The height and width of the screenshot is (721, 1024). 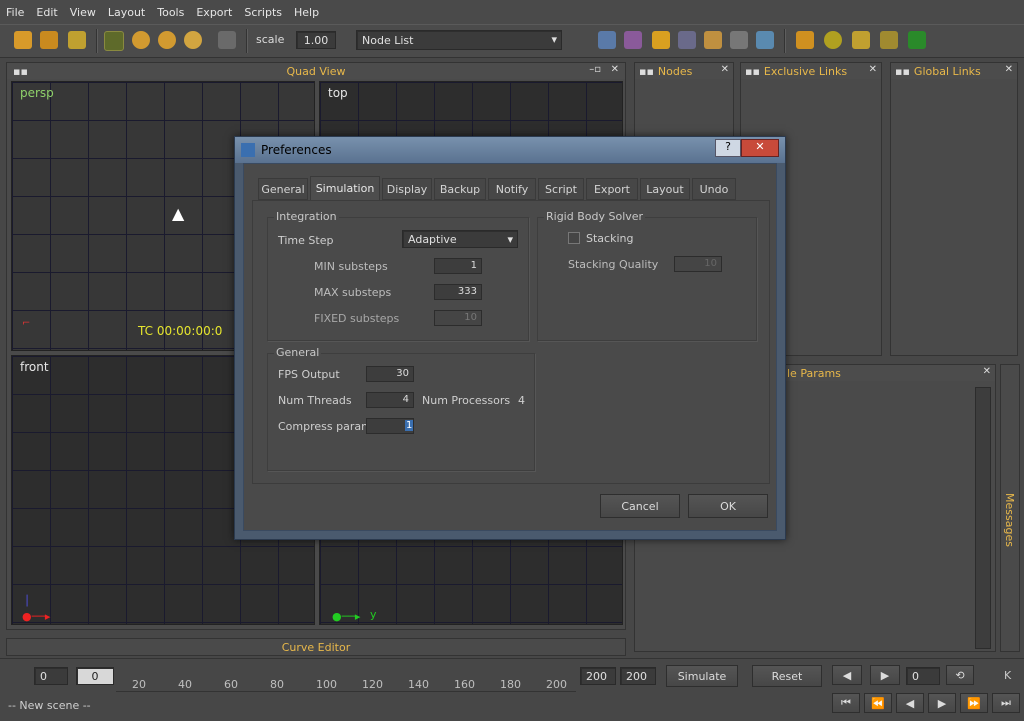 What do you see at coordinates (114, 41) in the screenshot?
I see `select-arrow-icon` at bounding box center [114, 41].